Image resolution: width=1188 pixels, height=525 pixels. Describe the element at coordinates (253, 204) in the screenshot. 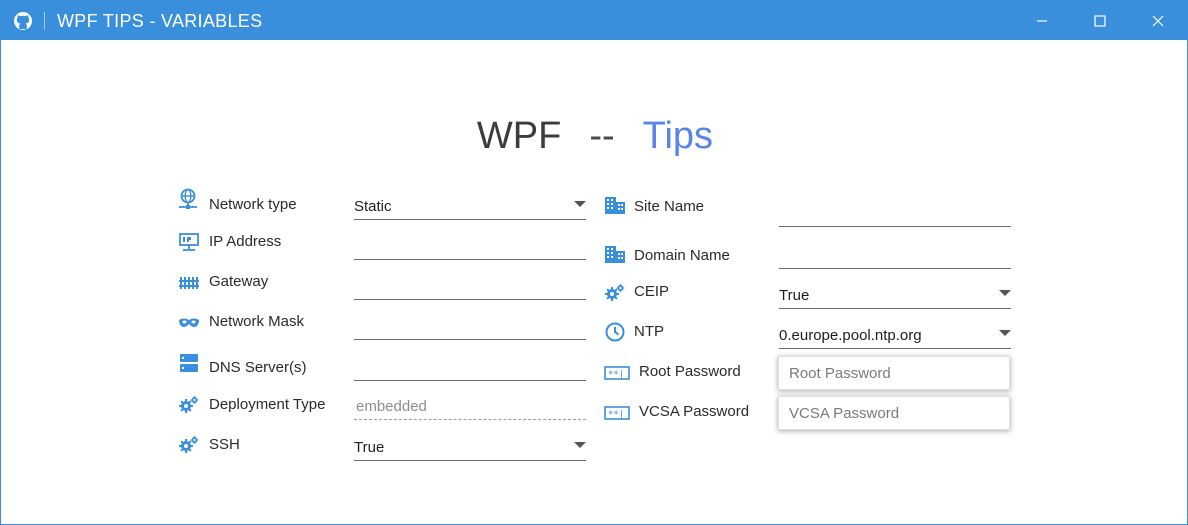

I see `network-type-label: Network type` at that location.